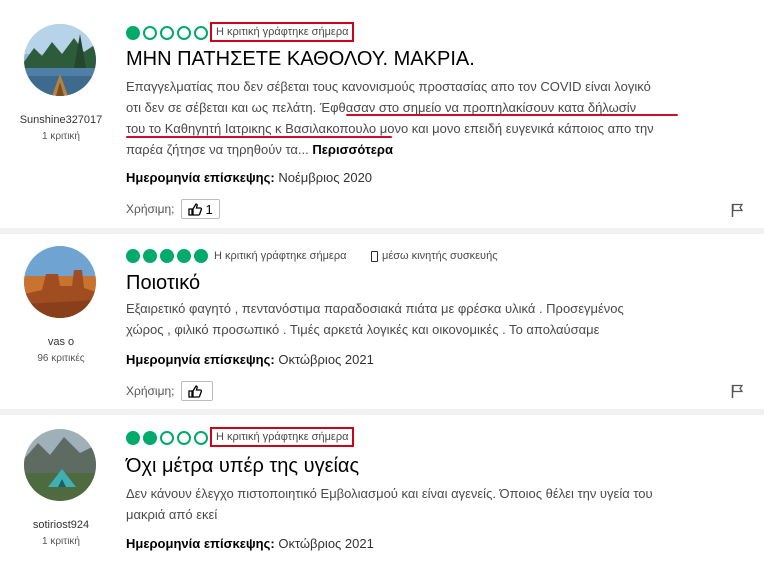  Describe the element at coordinates (374, 256) in the screenshot. I see `mobile-phone-icon` at that location.